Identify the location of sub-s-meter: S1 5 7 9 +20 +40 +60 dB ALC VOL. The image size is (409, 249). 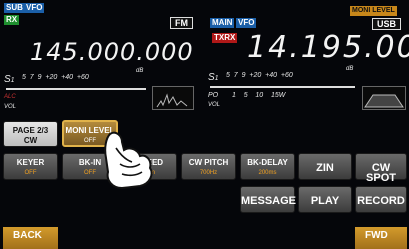
(75, 89).